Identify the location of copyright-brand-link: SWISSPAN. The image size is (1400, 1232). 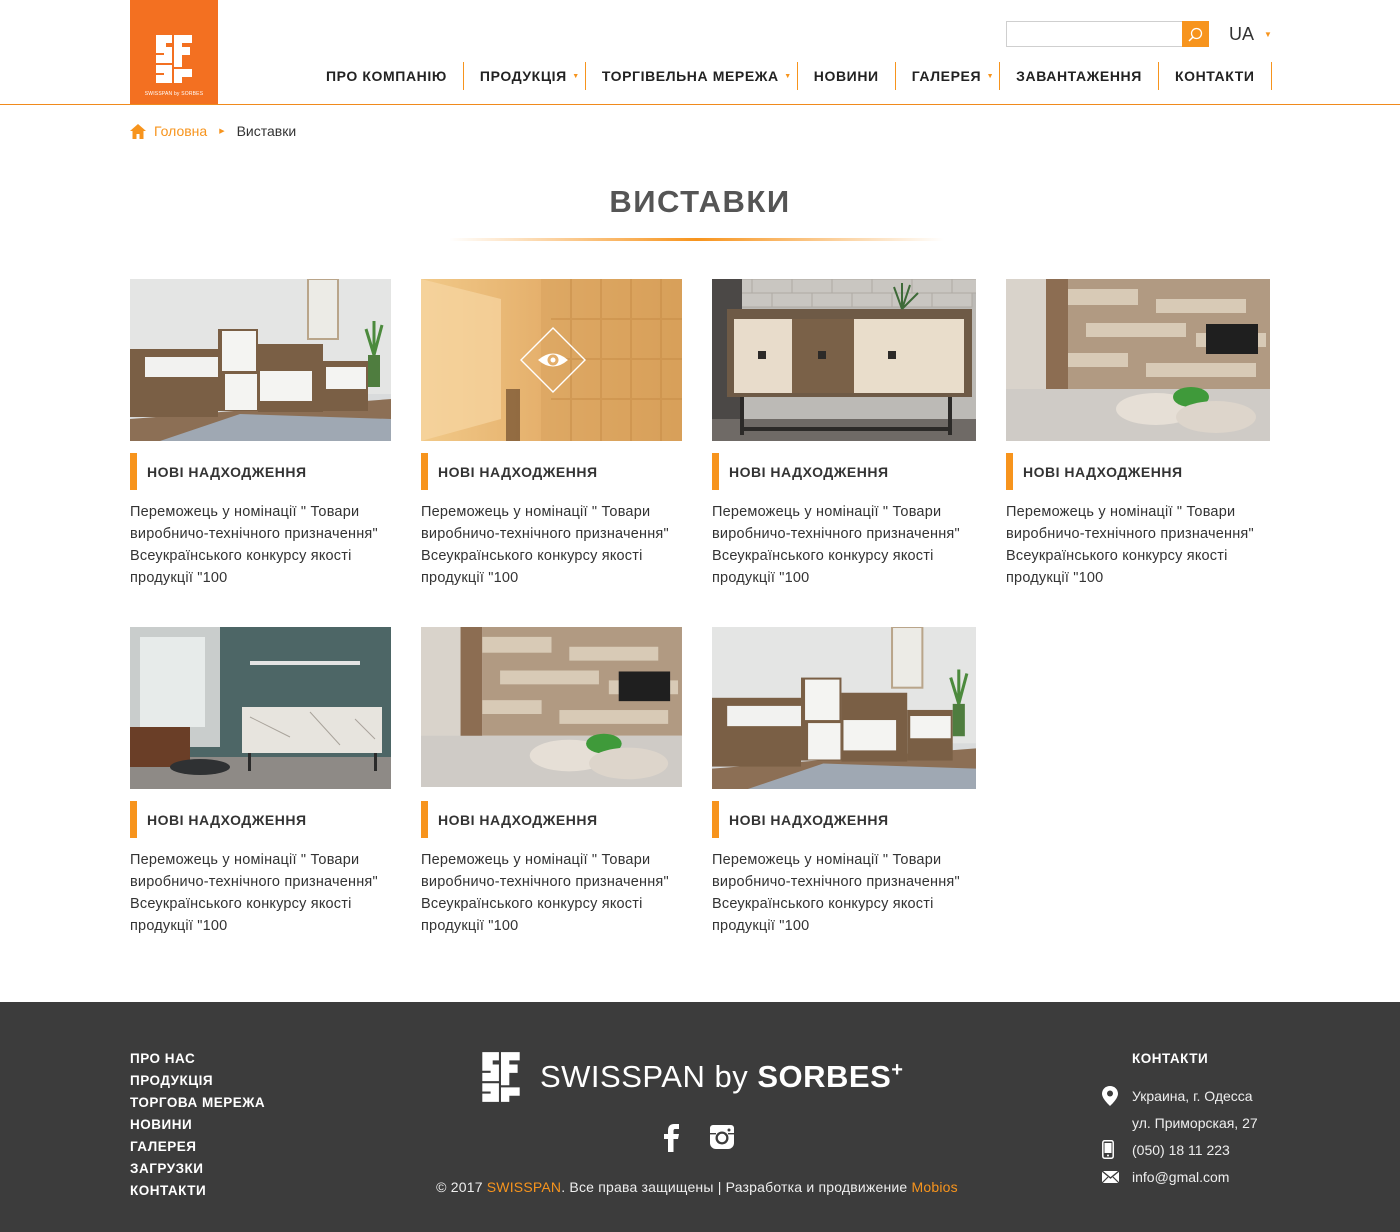
(524, 1187).